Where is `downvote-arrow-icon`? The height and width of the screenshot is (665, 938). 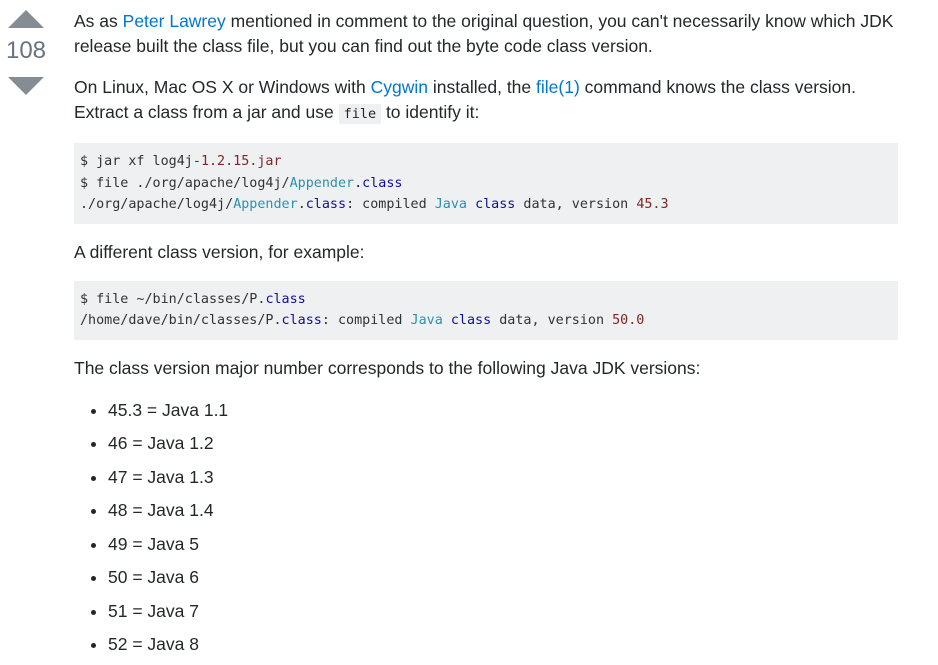
downvote-arrow-icon is located at coordinates (26, 86).